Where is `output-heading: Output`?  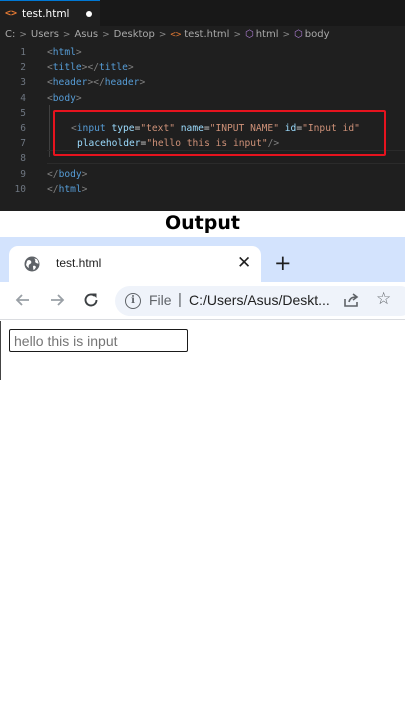
output-heading: Output is located at coordinates (202, 223).